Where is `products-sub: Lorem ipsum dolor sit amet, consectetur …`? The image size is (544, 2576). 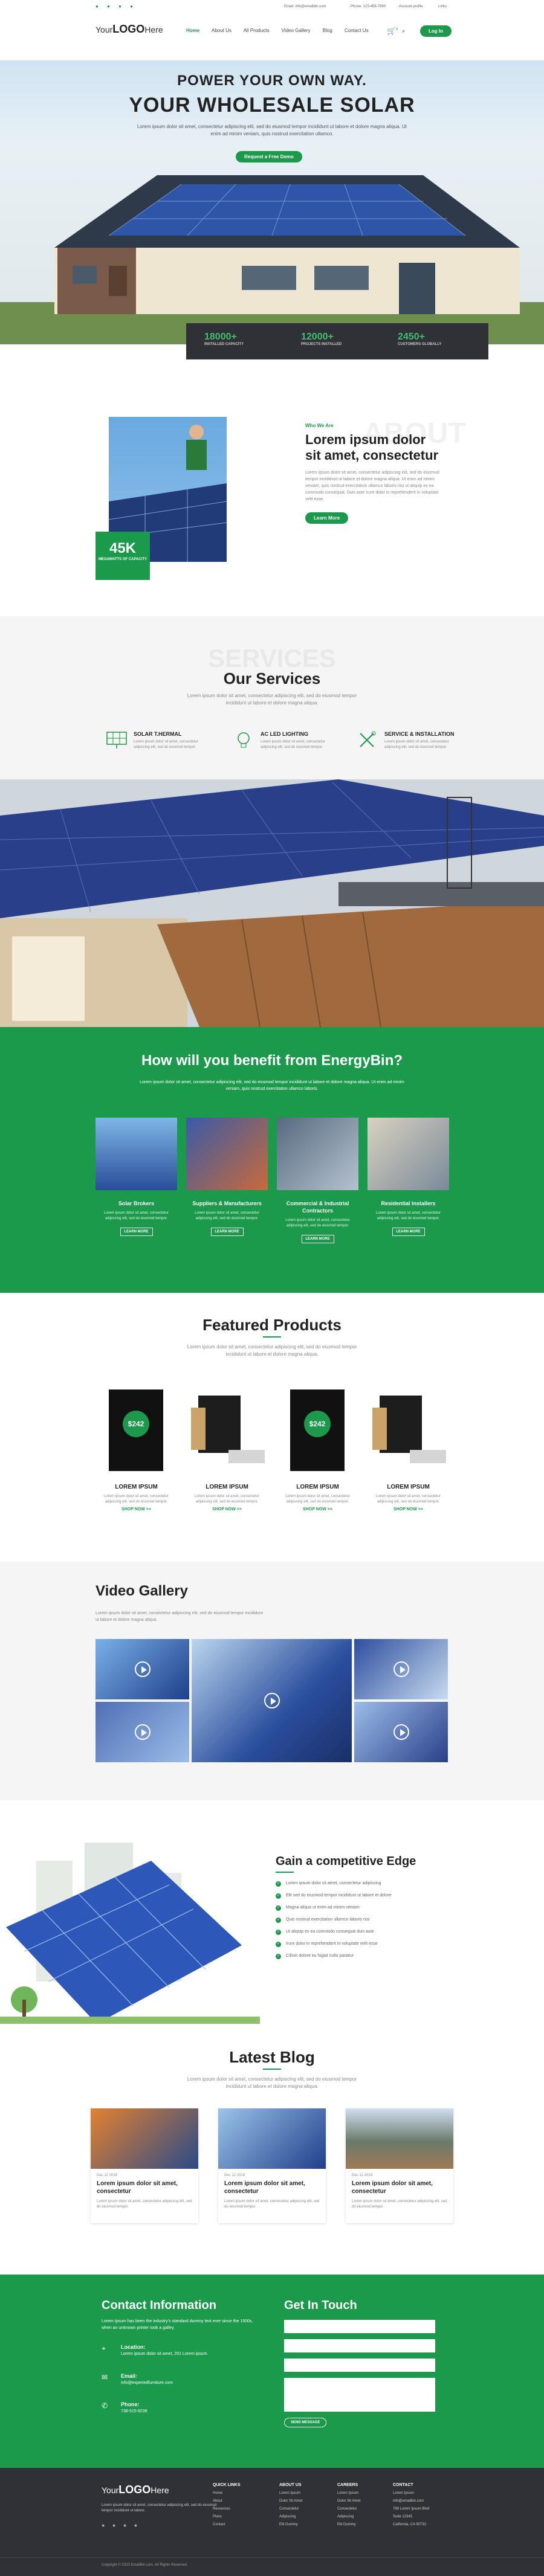
products-sub: Lorem ipsum dolor sit amet, consectetur … is located at coordinates (272, 1350).